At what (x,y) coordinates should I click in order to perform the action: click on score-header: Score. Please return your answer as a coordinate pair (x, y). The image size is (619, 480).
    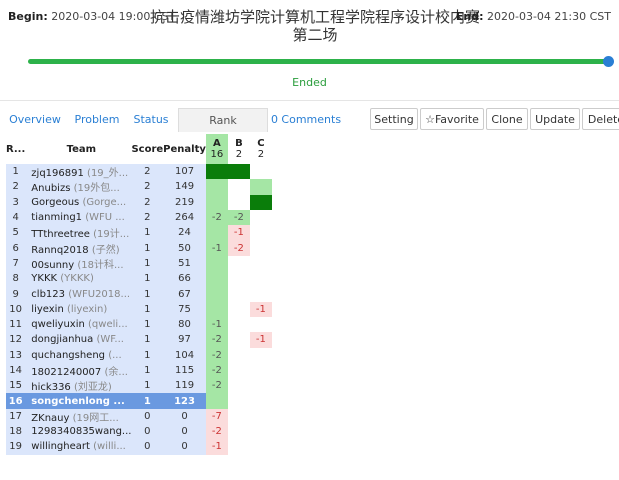
    Looking at the image, I should click on (147, 149).